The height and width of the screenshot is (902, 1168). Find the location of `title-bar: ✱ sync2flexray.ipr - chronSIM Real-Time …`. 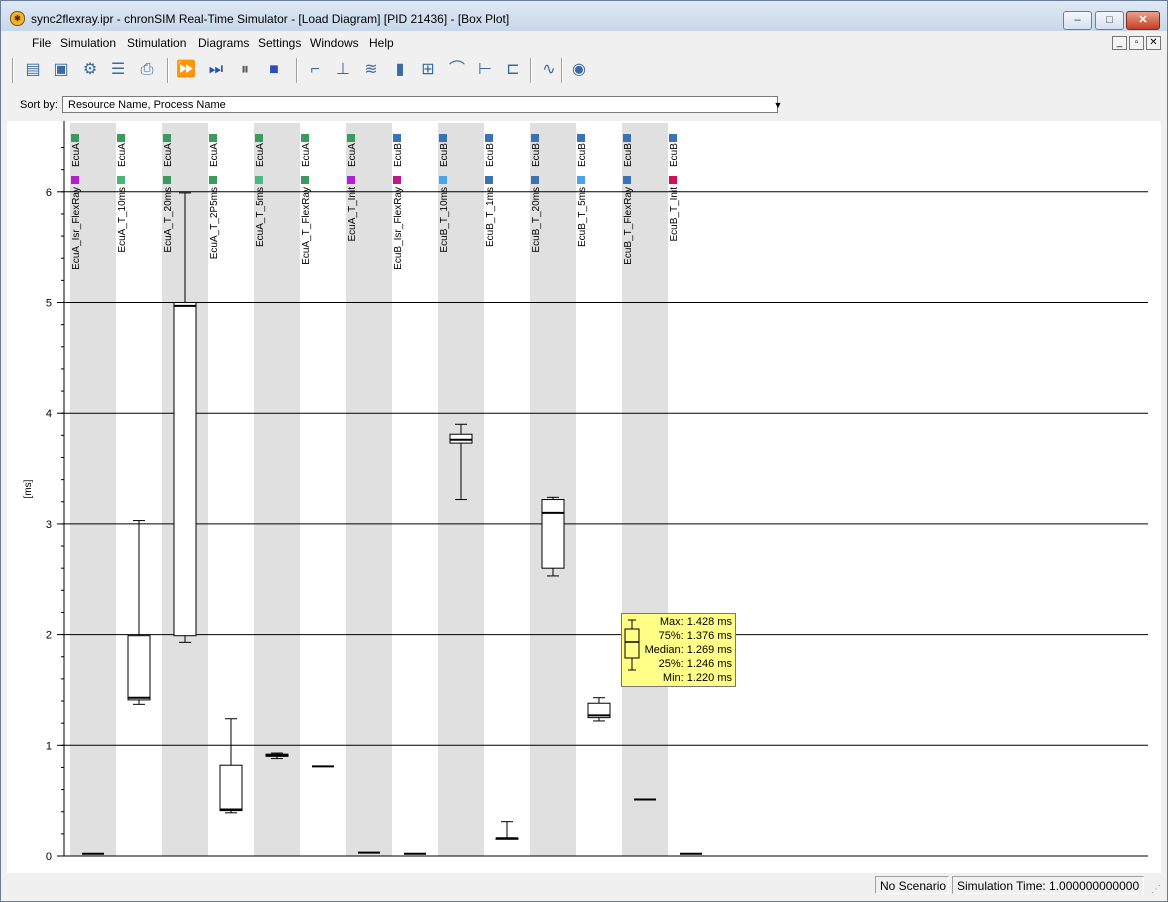

title-bar: ✱ sync2flexray.ipr - chronSIM Real-Time … is located at coordinates (584, 16).